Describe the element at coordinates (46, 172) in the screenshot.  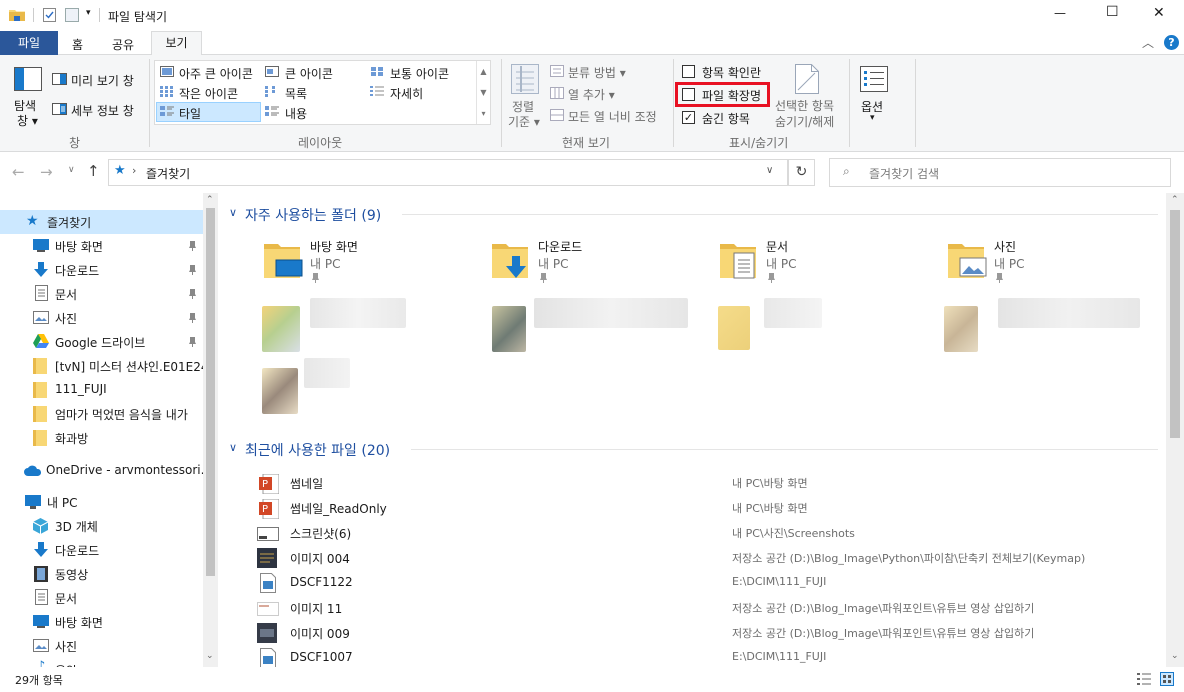
I see `forward-arrow-icon: →` at that location.